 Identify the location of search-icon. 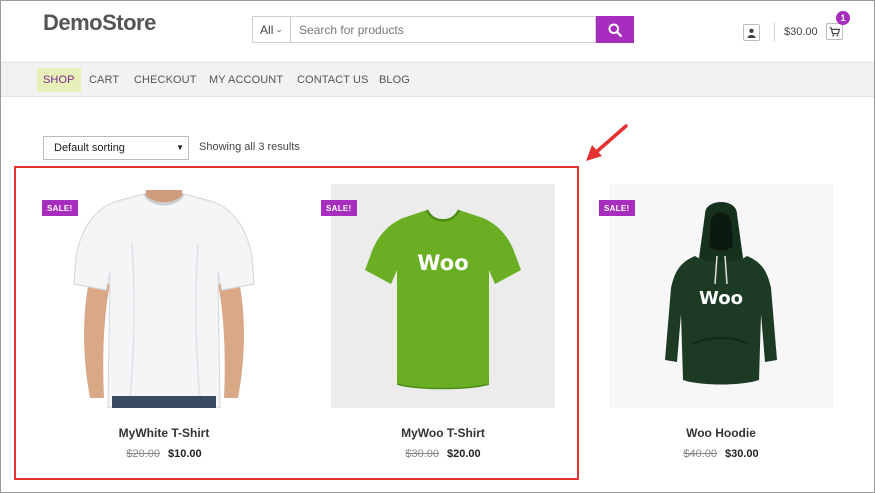
(615, 30).